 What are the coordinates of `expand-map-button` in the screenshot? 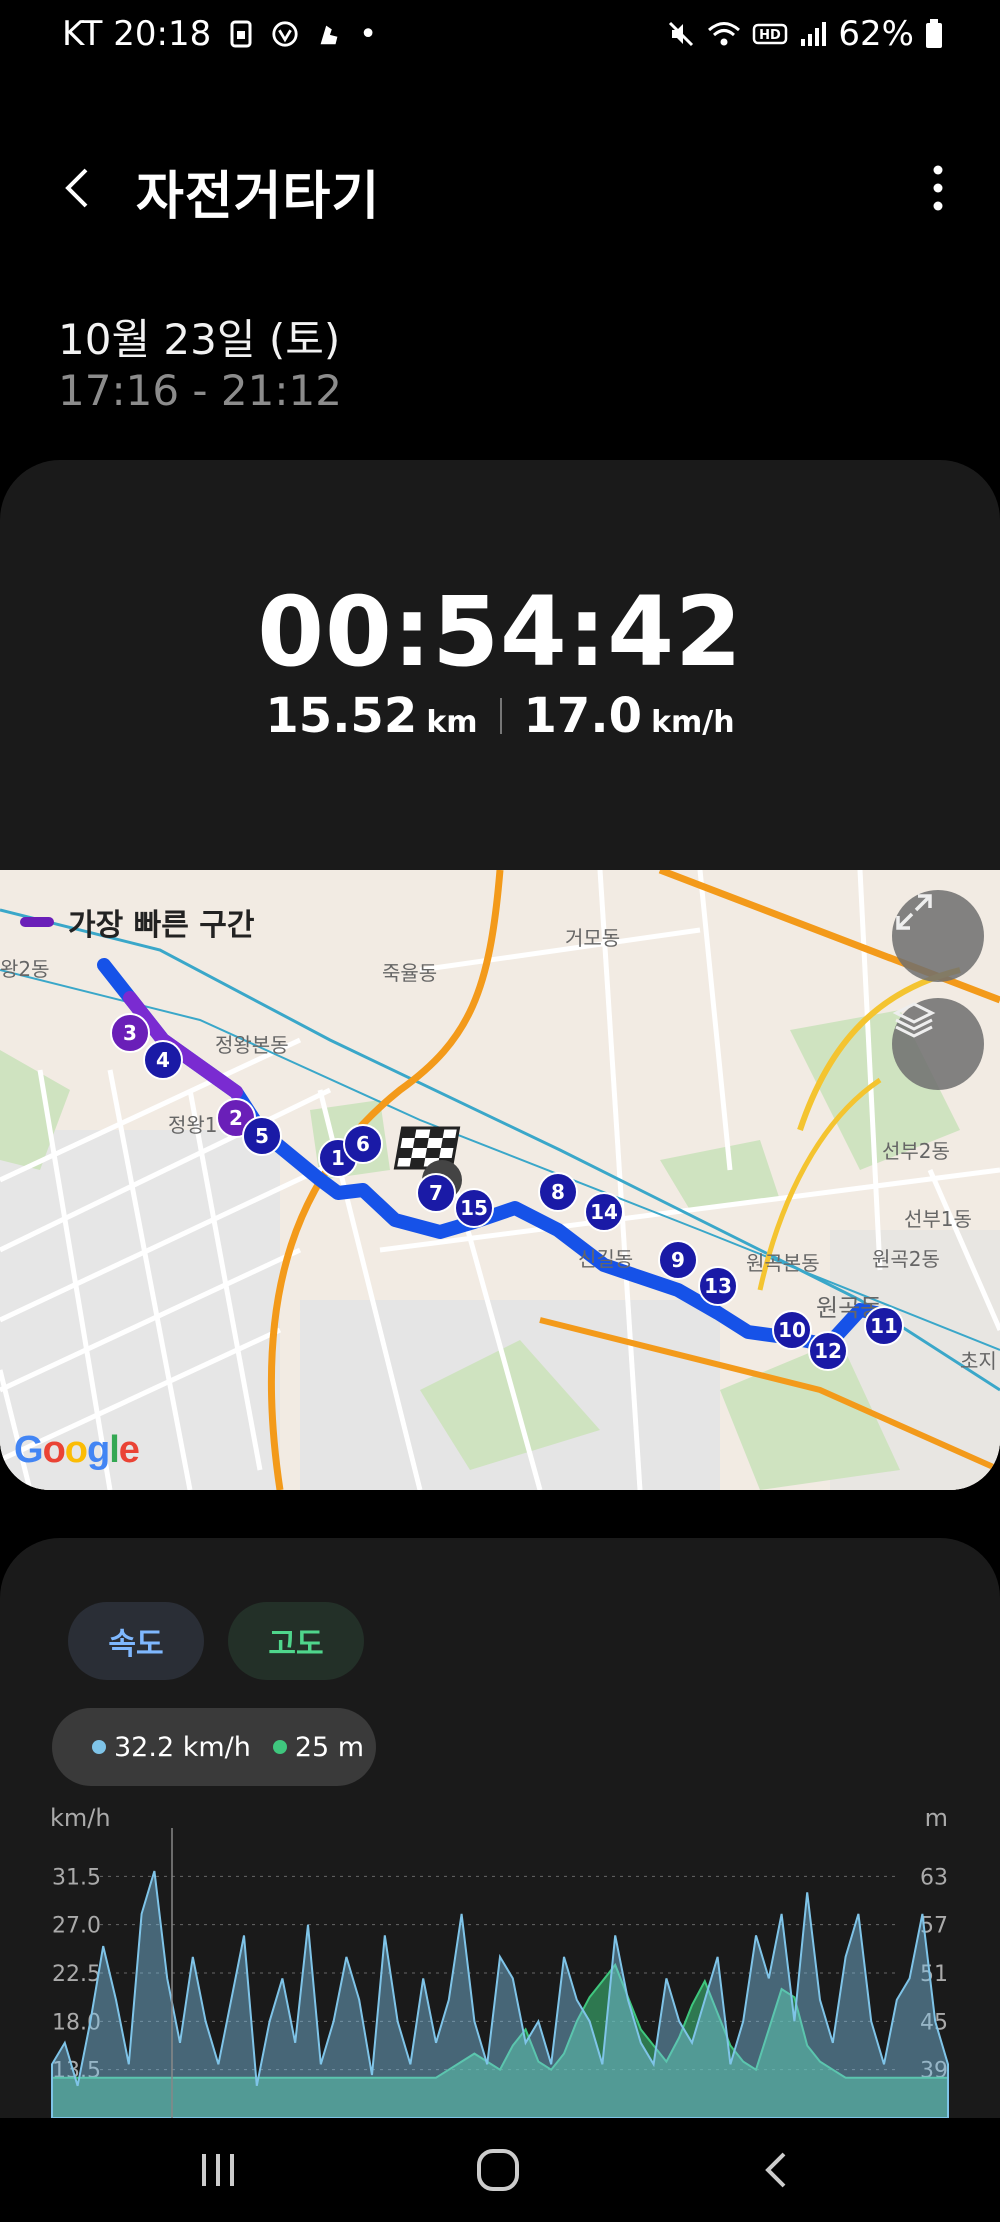 It's located at (938, 936).